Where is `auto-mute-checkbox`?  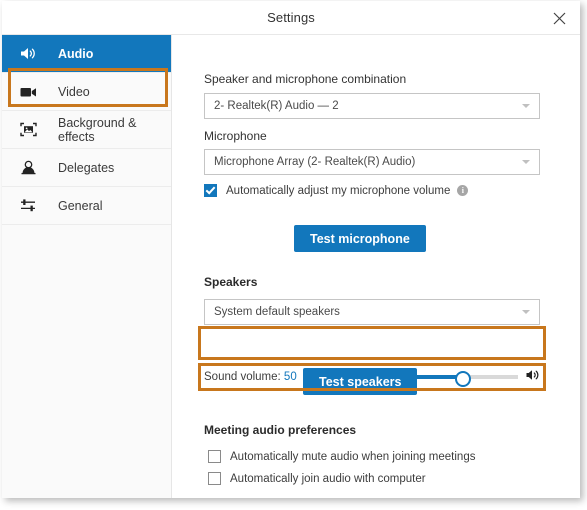 auto-mute-checkbox is located at coordinates (214, 456).